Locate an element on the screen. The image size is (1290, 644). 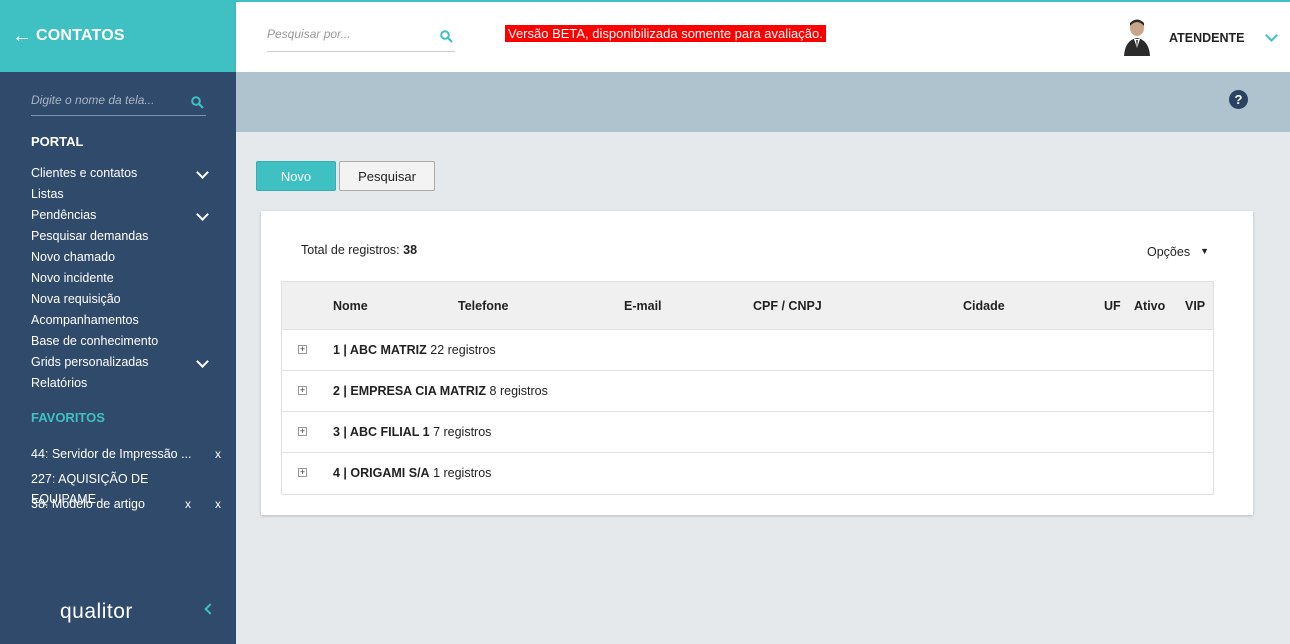
column-header: CPF / CNPJ is located at coordinates (787, 306).